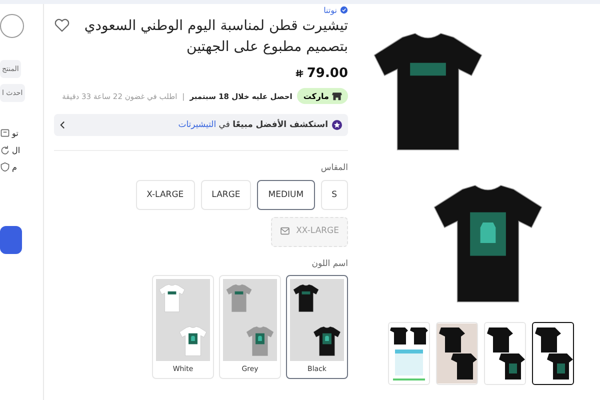  What do you see at coordinates (344, 10) in the screenshot?
I see `verified-icon` at bounding box center [344, 10].